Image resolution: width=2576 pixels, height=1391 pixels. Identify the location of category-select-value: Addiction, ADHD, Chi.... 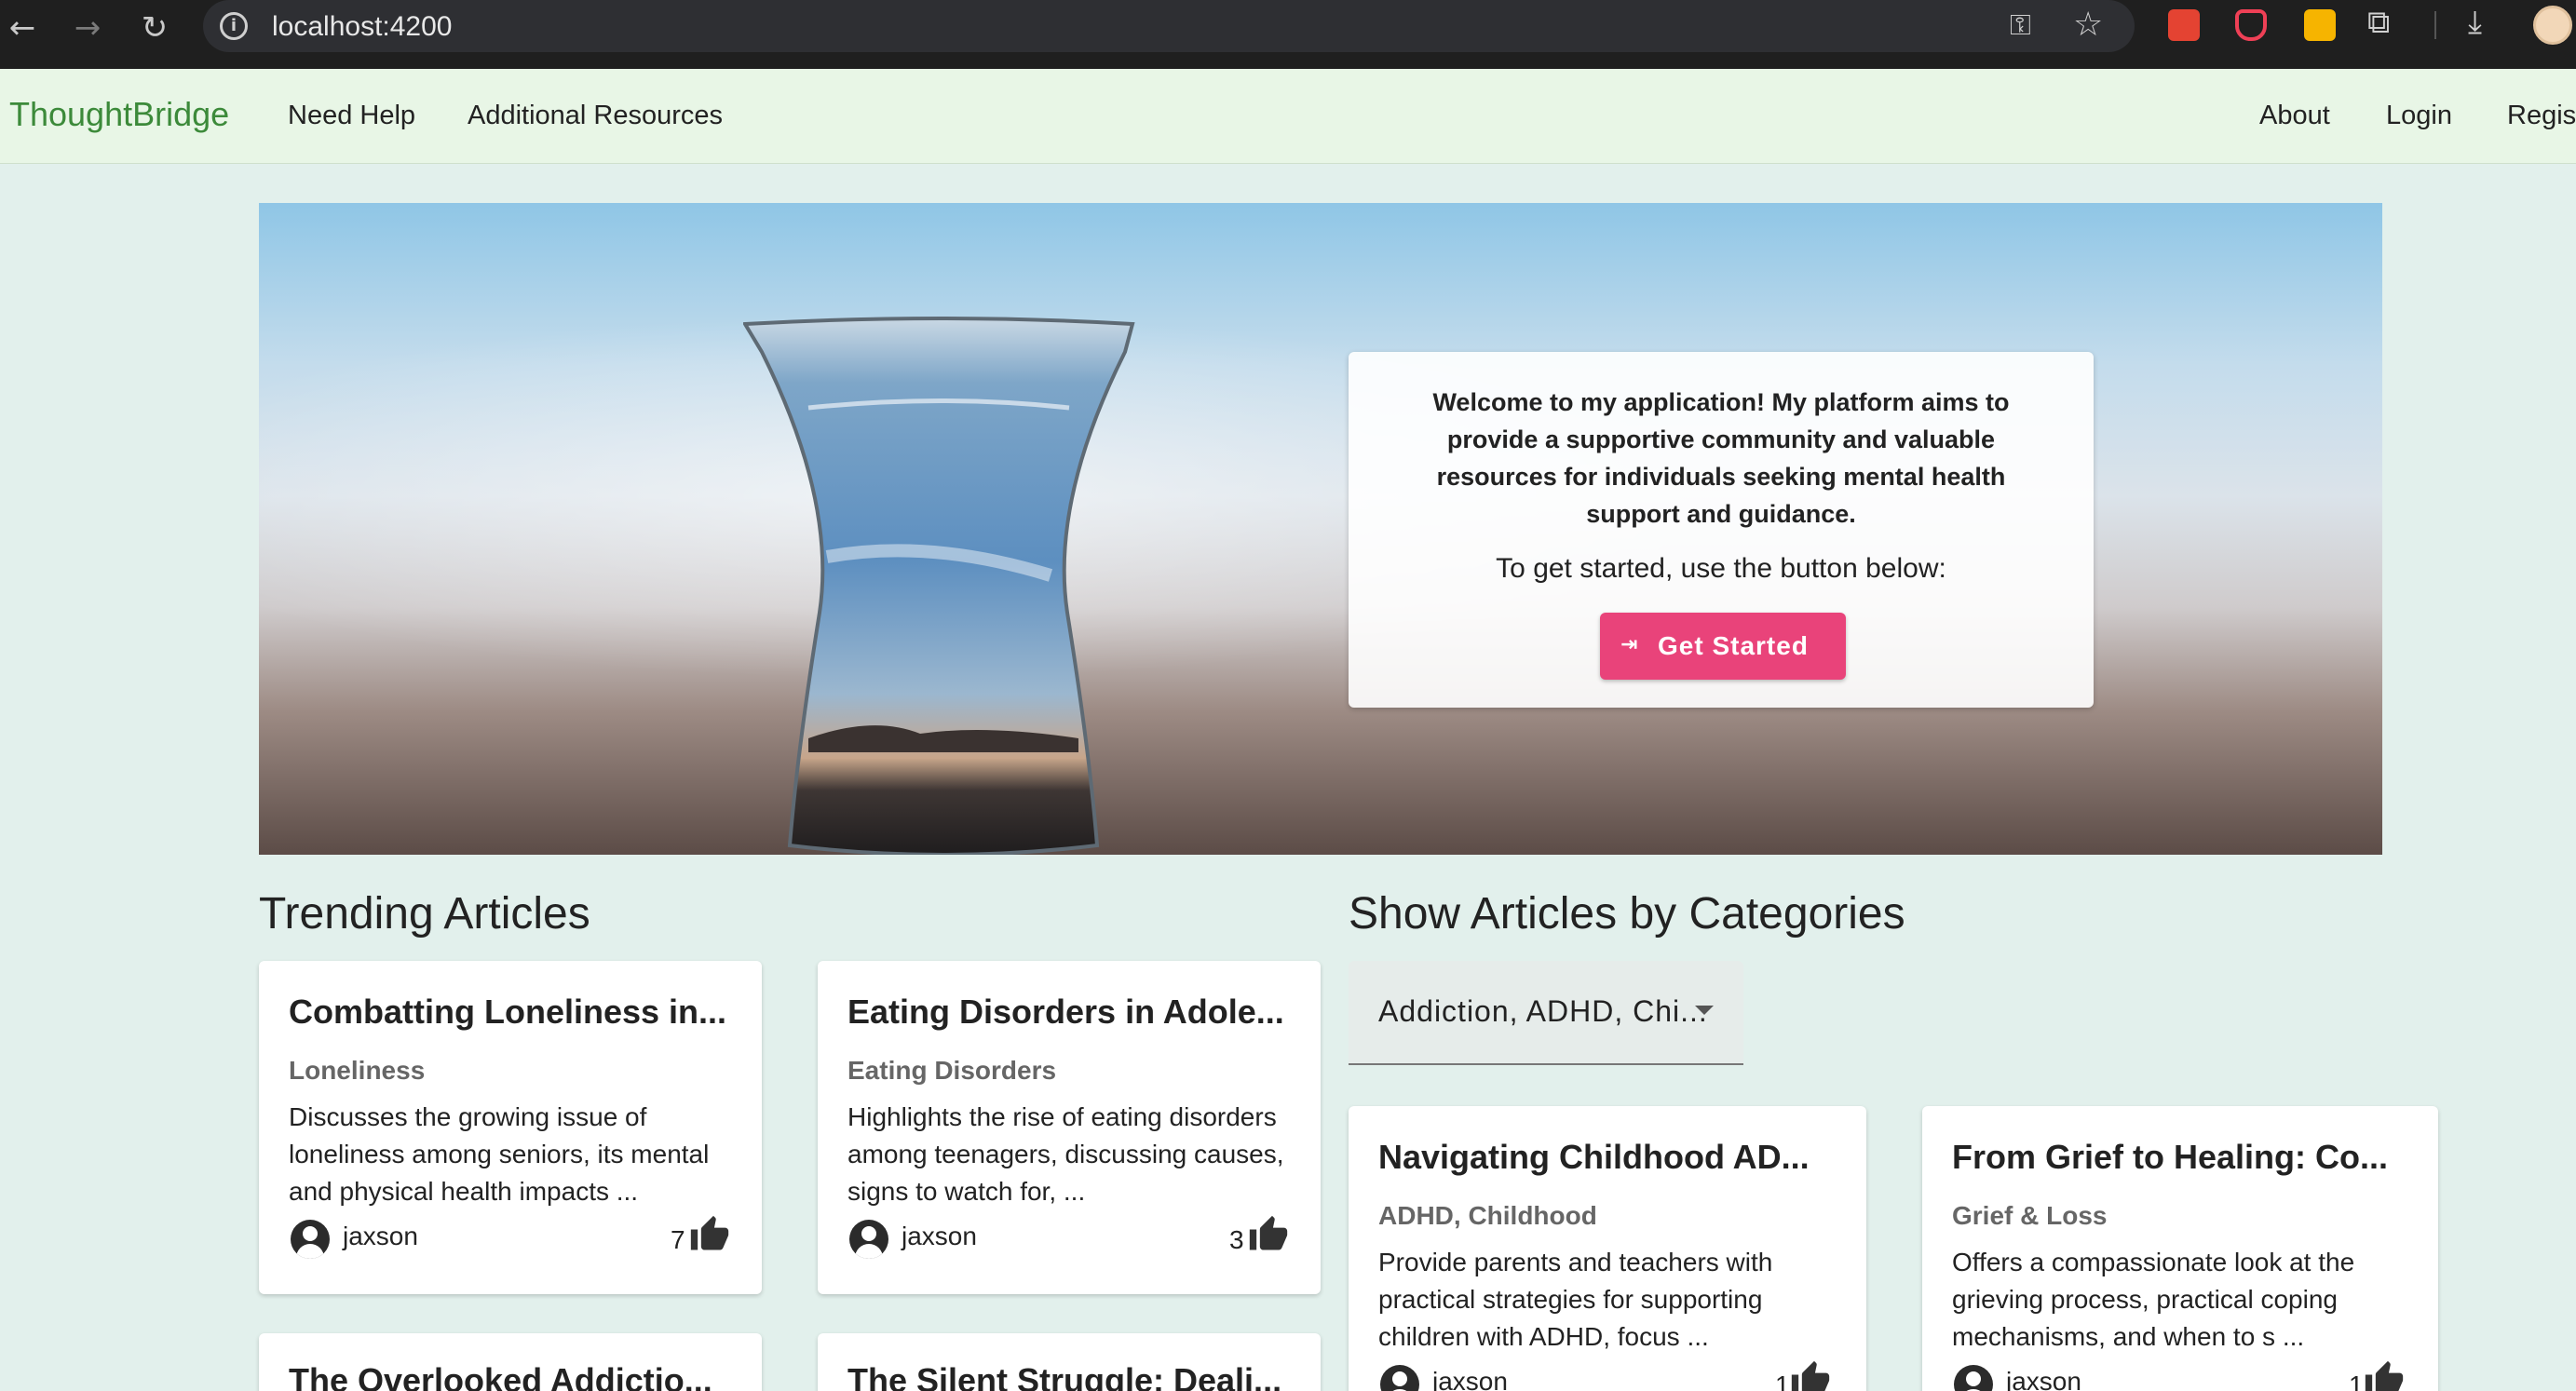
(1543, 1011).